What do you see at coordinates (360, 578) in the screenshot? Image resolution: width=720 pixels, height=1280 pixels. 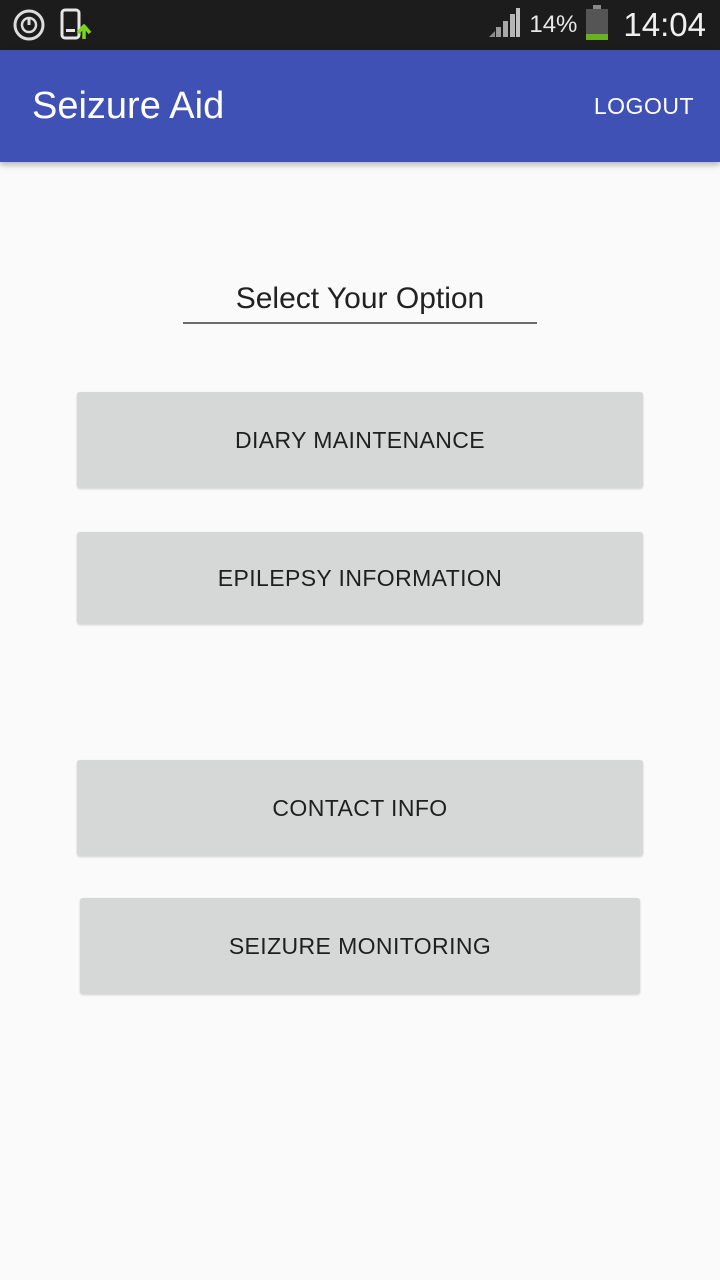 I see `epilepsy-information-button: EPILEPSY INFORMATION` at bounding box center [360, 578].